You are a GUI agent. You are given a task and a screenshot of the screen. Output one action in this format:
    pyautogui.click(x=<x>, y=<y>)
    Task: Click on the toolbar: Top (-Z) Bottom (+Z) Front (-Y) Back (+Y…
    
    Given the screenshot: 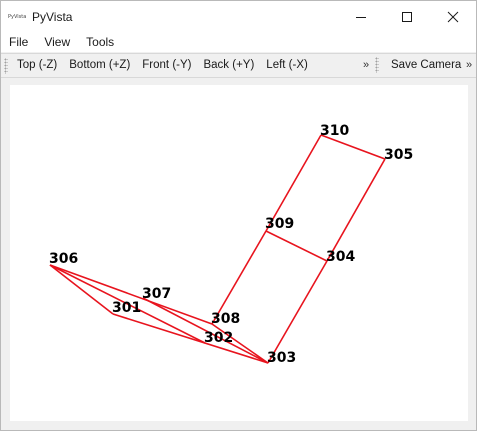 What is the action you would take?
    pyautogui.click(x=238, y=65)
    